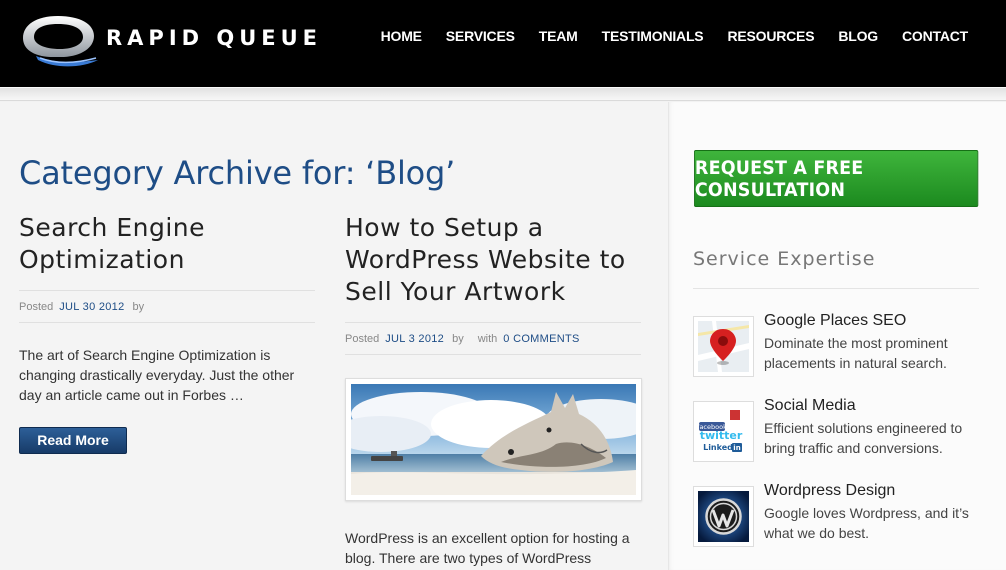 The height and width of the screenshot is (570, 1006). What do you see at coordinates (836, 288) in the screenshot?
I see `divider` at bounding box center [836, 288].